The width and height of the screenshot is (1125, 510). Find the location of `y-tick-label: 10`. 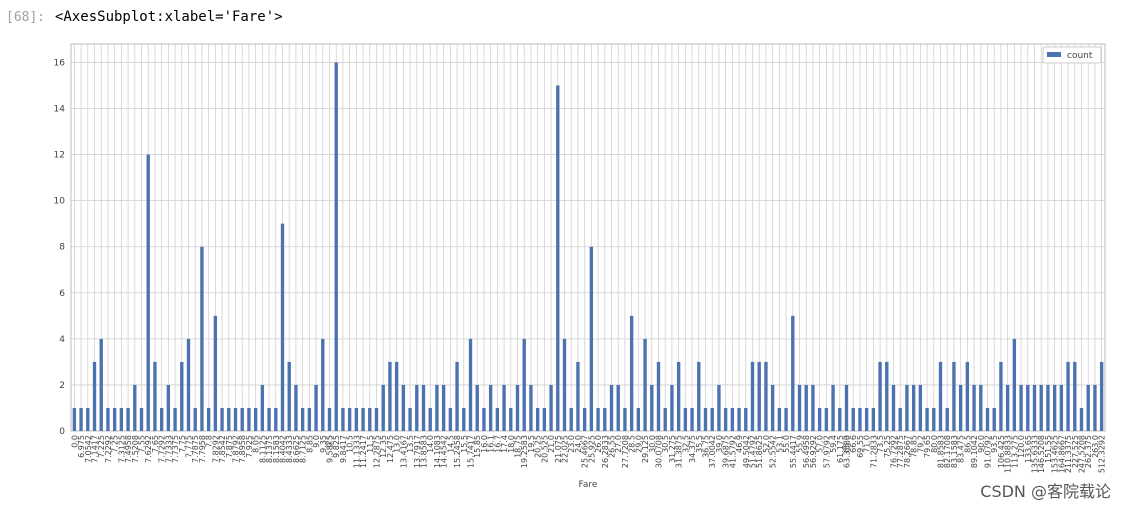

y-tick-label: 10 is located at coordinates (60, 202).